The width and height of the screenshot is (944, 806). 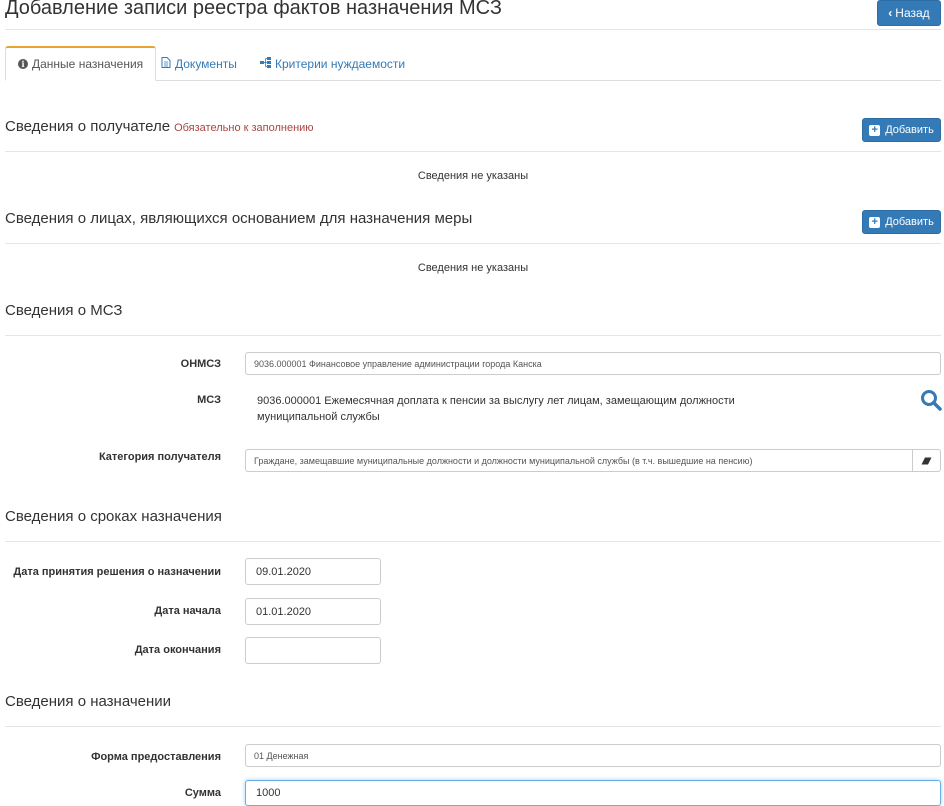 I want to click on add-person-button: + Добавить, so click(x=901, y=222).